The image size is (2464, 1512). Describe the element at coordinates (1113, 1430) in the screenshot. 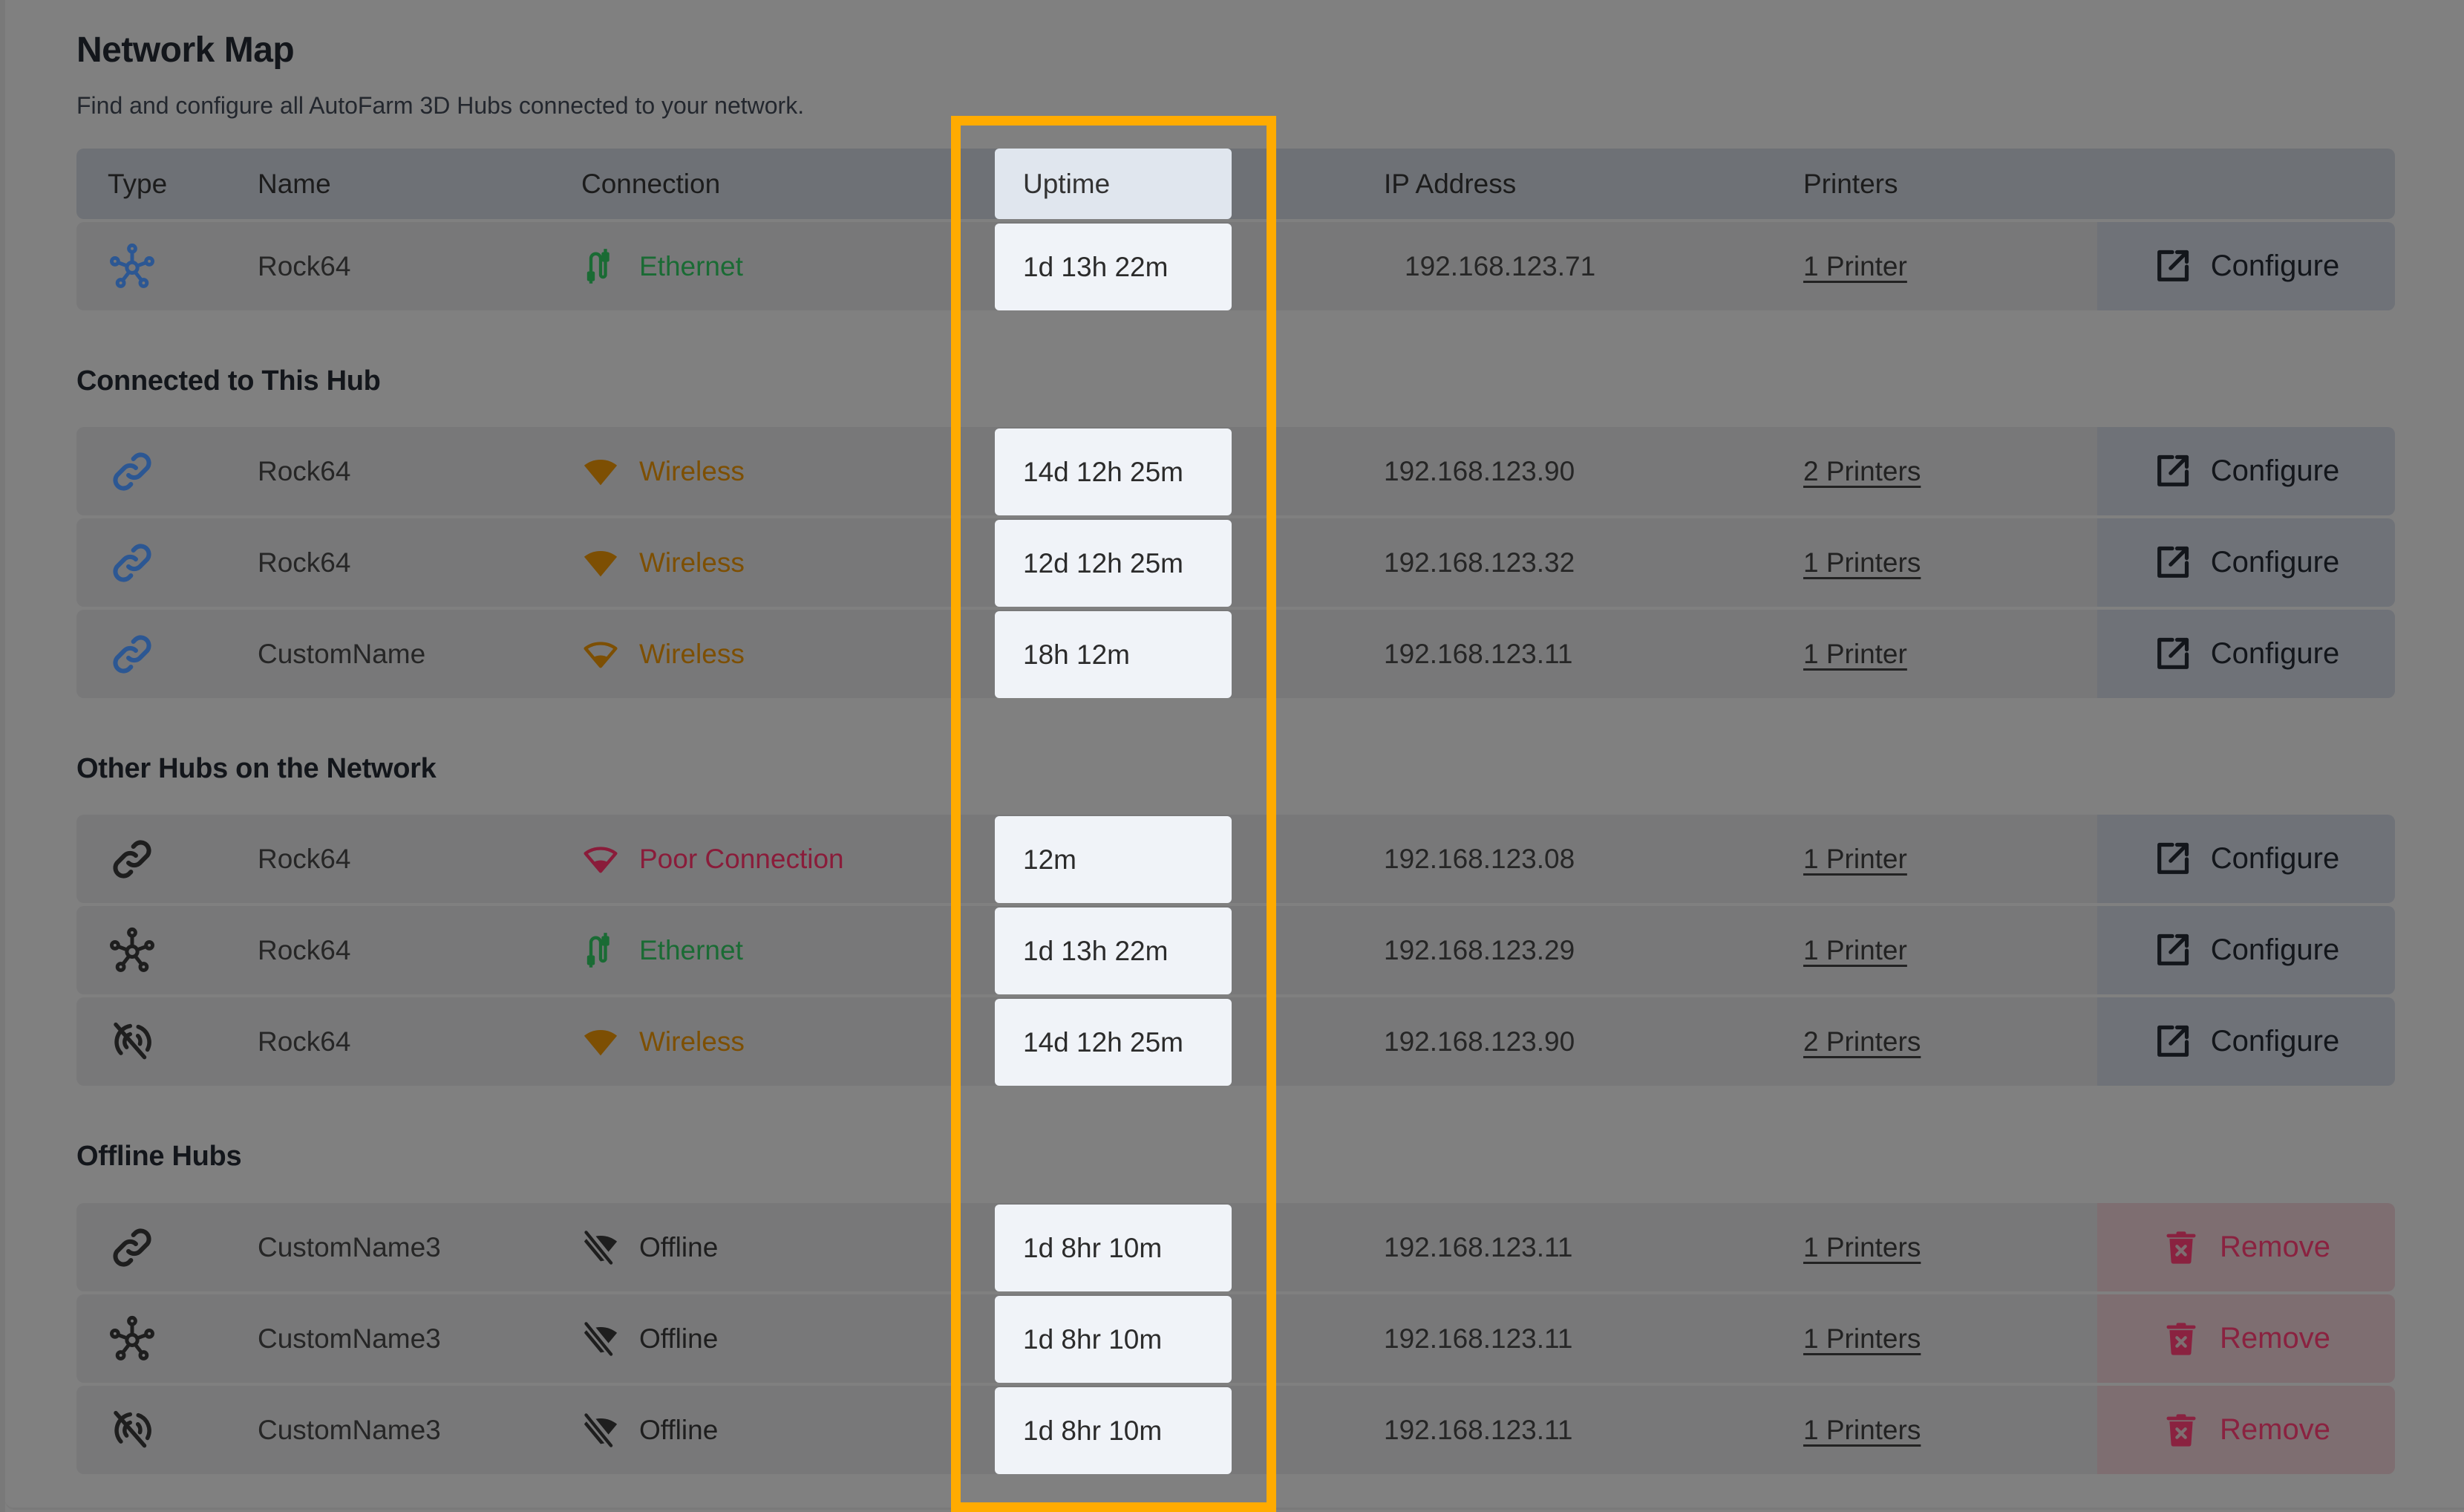

I see `uptime-cell: 1d 8hr 10m` at that location.